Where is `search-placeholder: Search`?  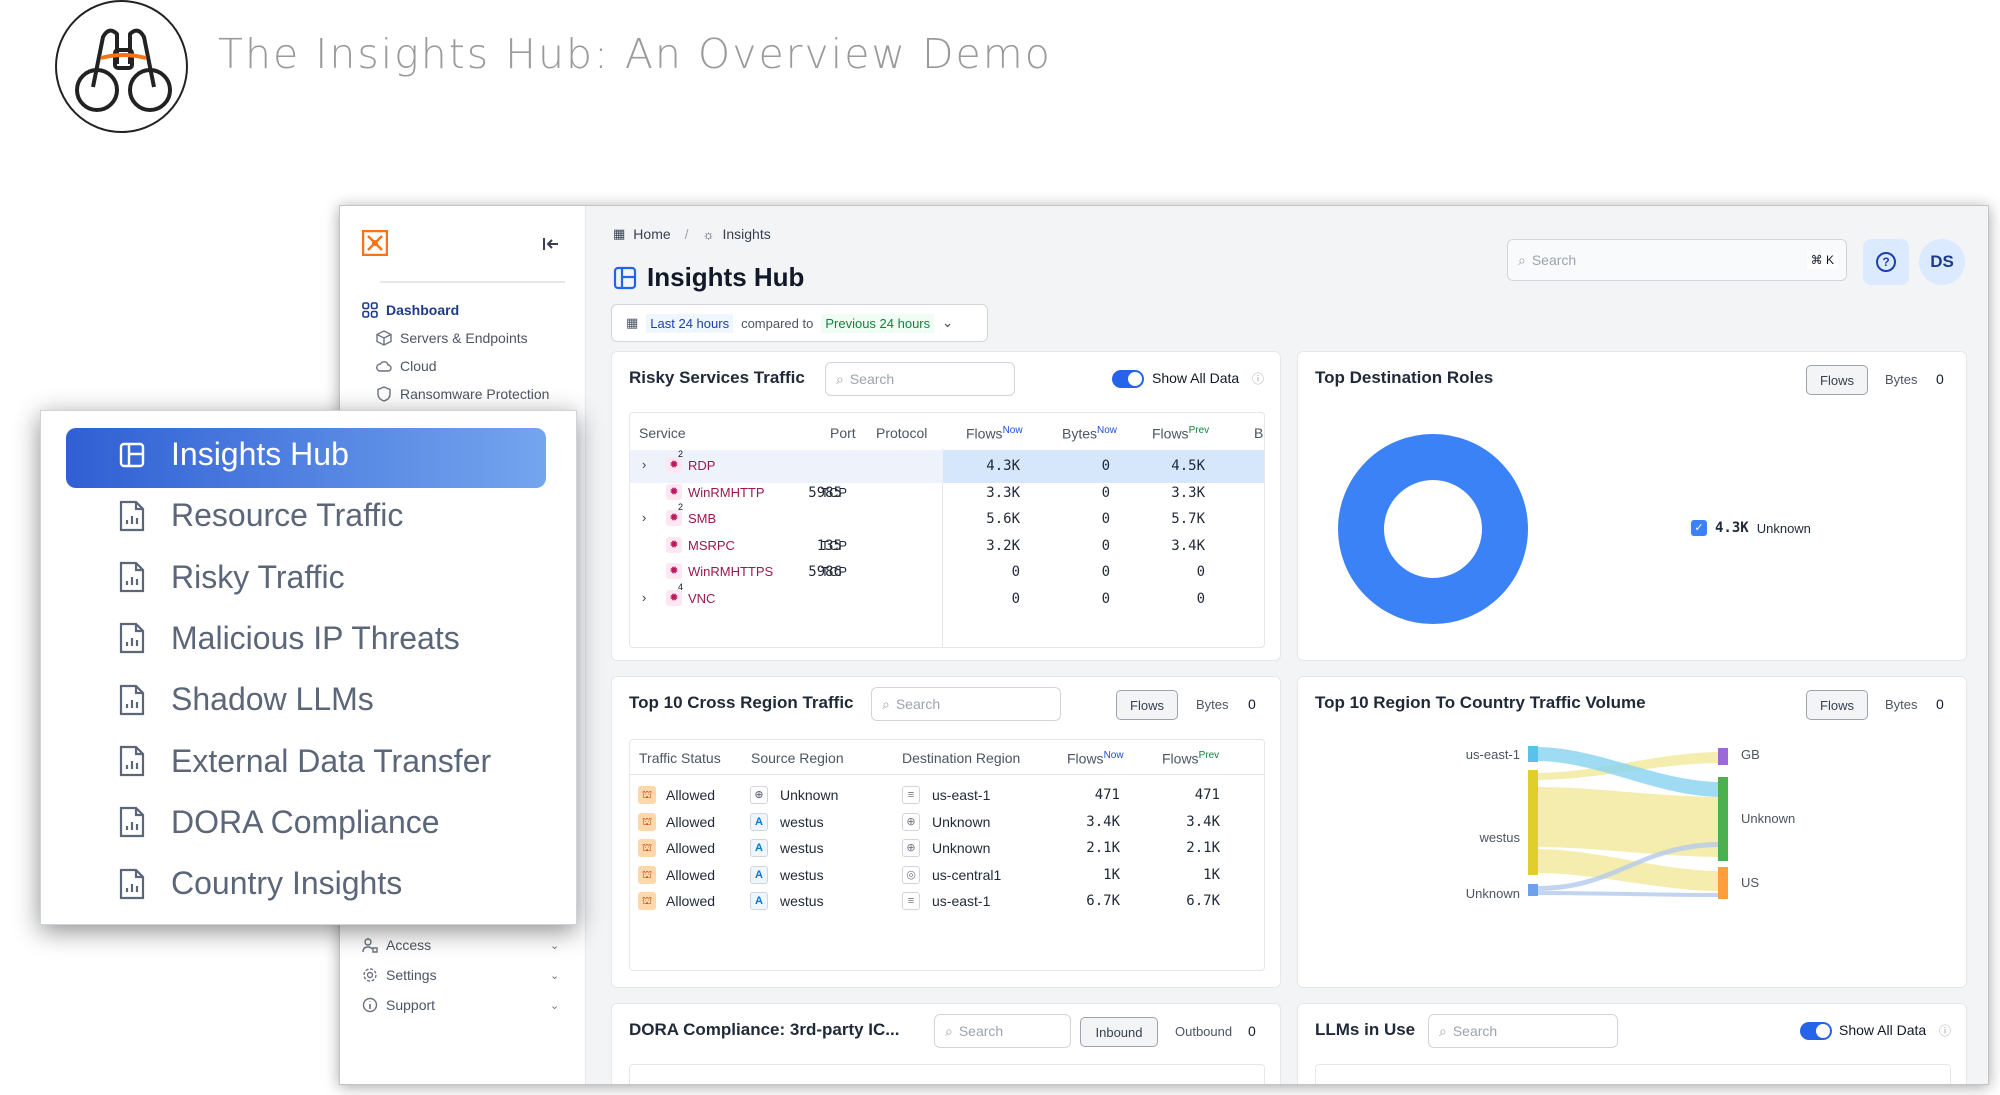
search-placeholder: Search is located at coordinates (1554, 260).